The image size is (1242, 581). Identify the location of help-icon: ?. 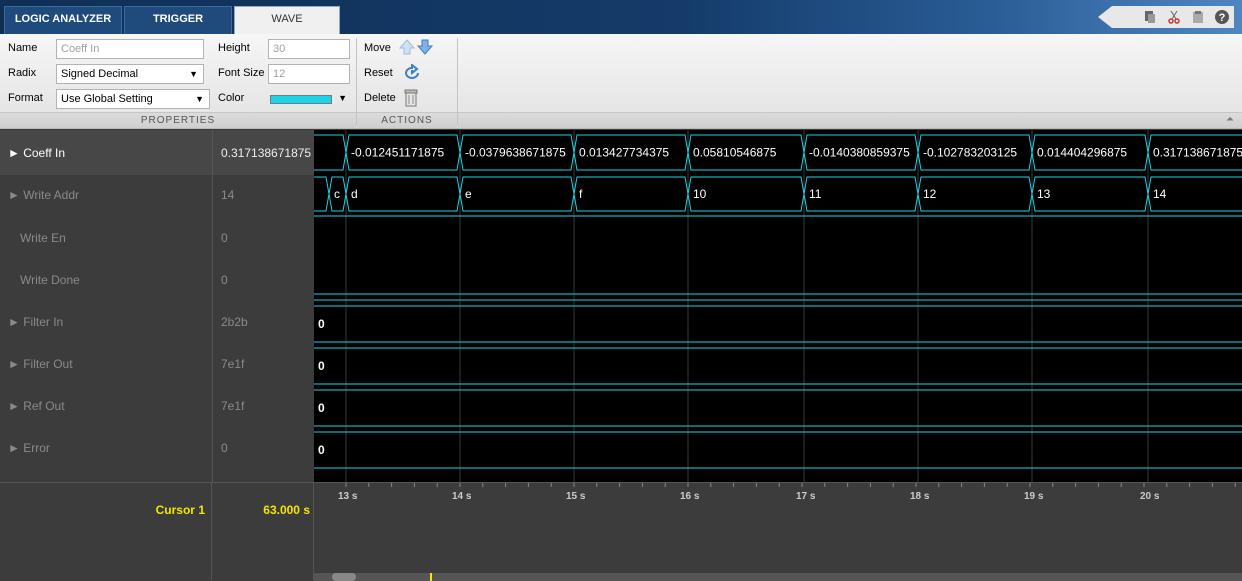
(1222, 17).